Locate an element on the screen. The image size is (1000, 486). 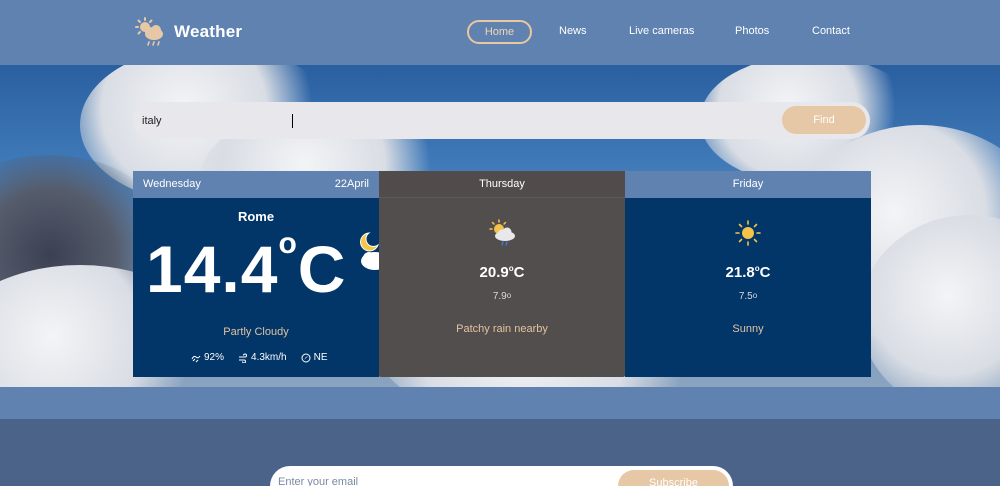
min-temperature: 7.9o is located at coordinates (502, 296).